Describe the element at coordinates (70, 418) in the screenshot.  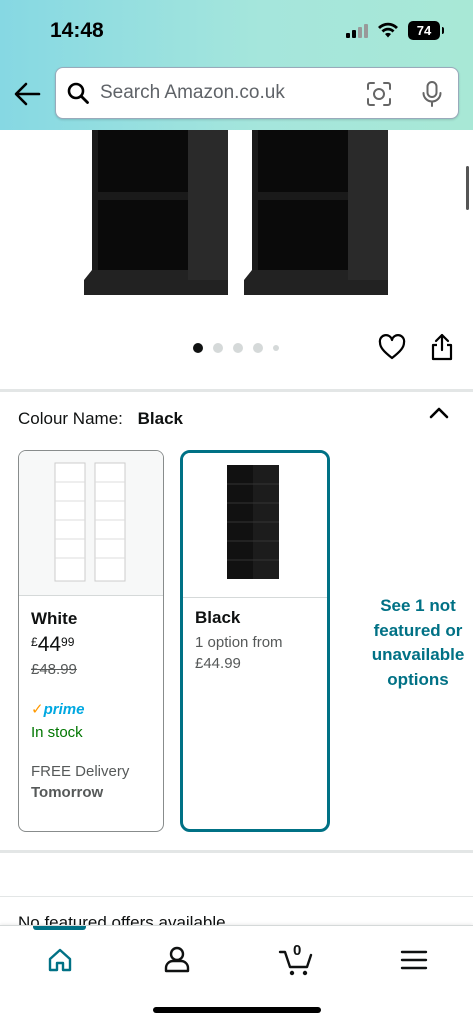
I see `colour-label: Colour Name:` at that location.